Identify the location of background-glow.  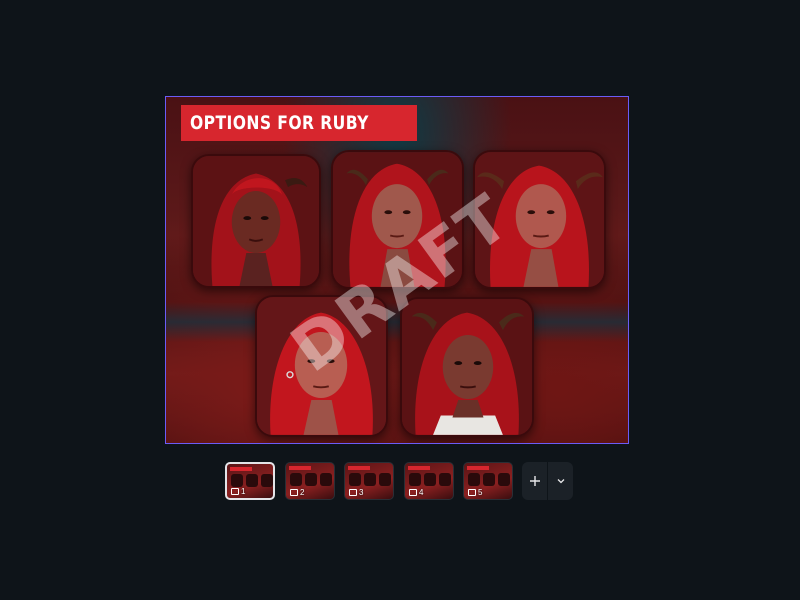
(397, 322).